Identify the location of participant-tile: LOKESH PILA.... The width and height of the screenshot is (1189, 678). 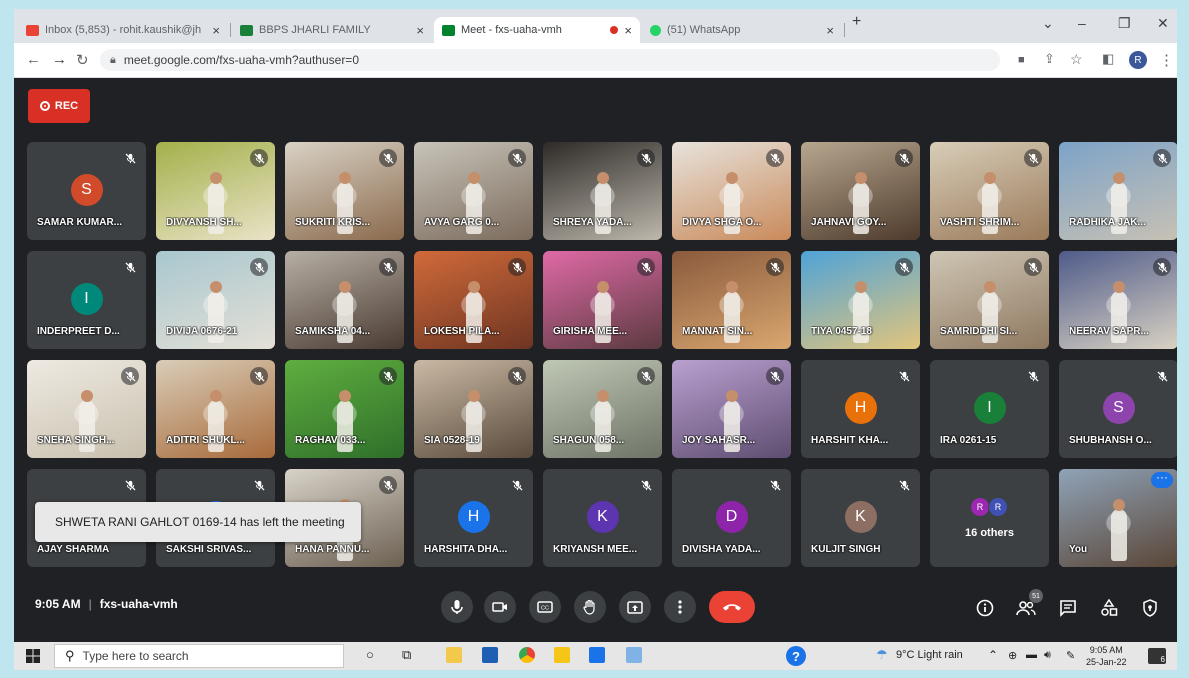
(473, 300).